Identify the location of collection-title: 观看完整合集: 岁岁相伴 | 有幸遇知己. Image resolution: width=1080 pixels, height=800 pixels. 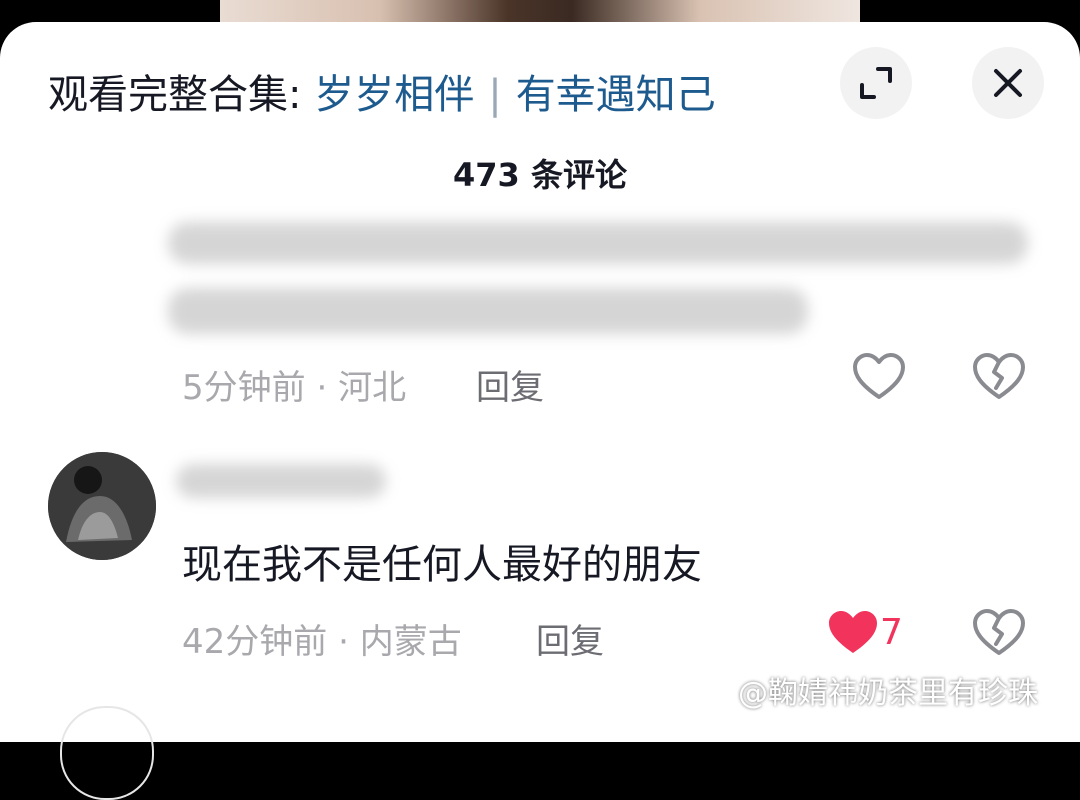
(382, 95).